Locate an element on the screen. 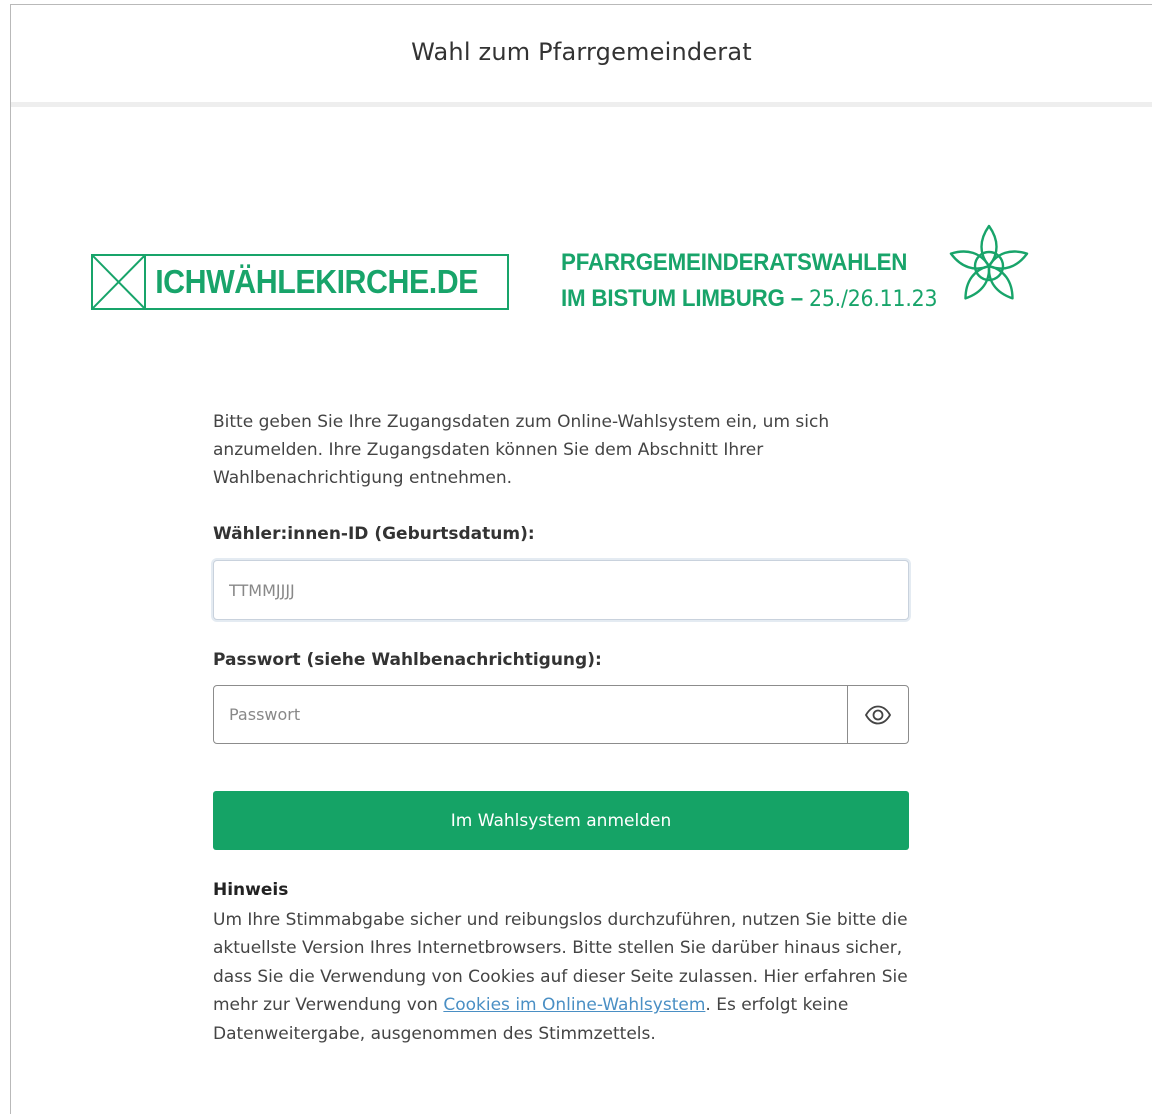 The height and width of the screenshot is (1114, 1152). campaign-logo-text: ICHWÄHLEKIRCHE.DE is located at coordinates (317, 281).